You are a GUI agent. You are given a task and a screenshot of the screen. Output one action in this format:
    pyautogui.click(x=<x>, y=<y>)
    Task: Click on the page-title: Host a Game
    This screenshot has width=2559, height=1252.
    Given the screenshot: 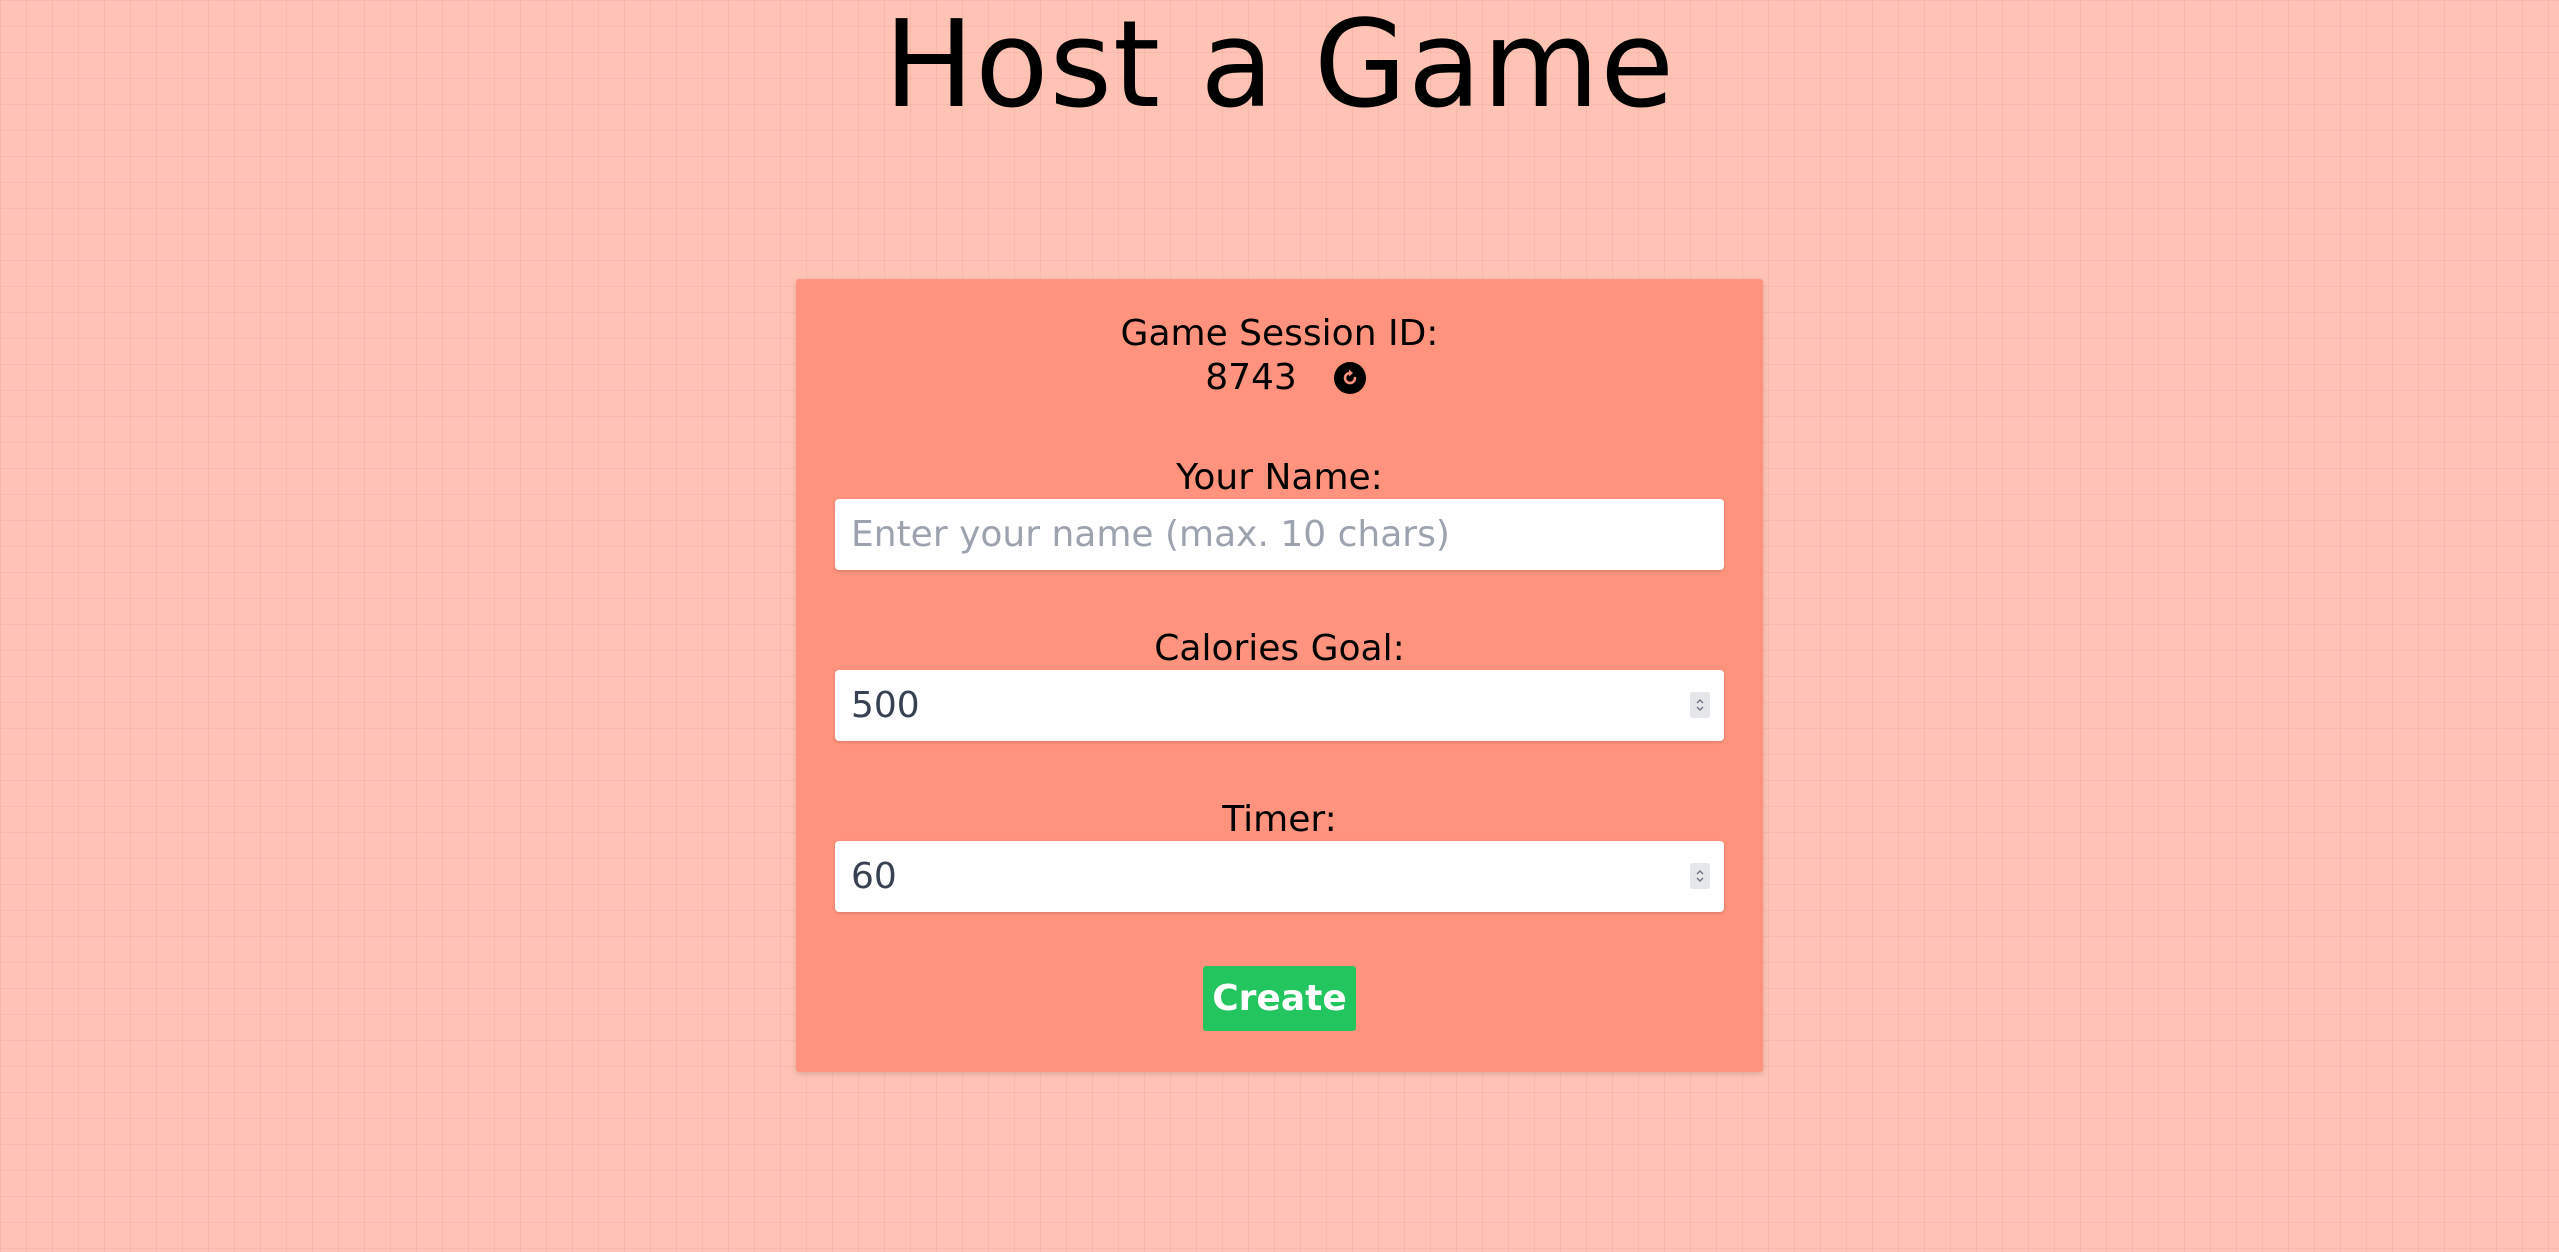 What is the action you would take?
    pyautogui.click(x=1279, y=67)
    